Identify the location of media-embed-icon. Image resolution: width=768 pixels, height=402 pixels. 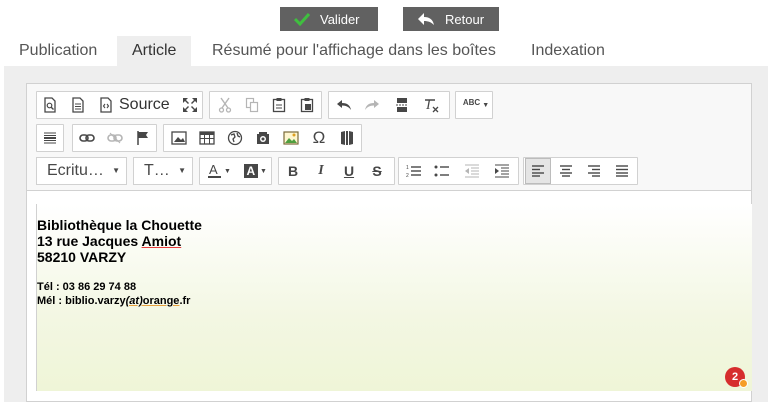
(263, 138).